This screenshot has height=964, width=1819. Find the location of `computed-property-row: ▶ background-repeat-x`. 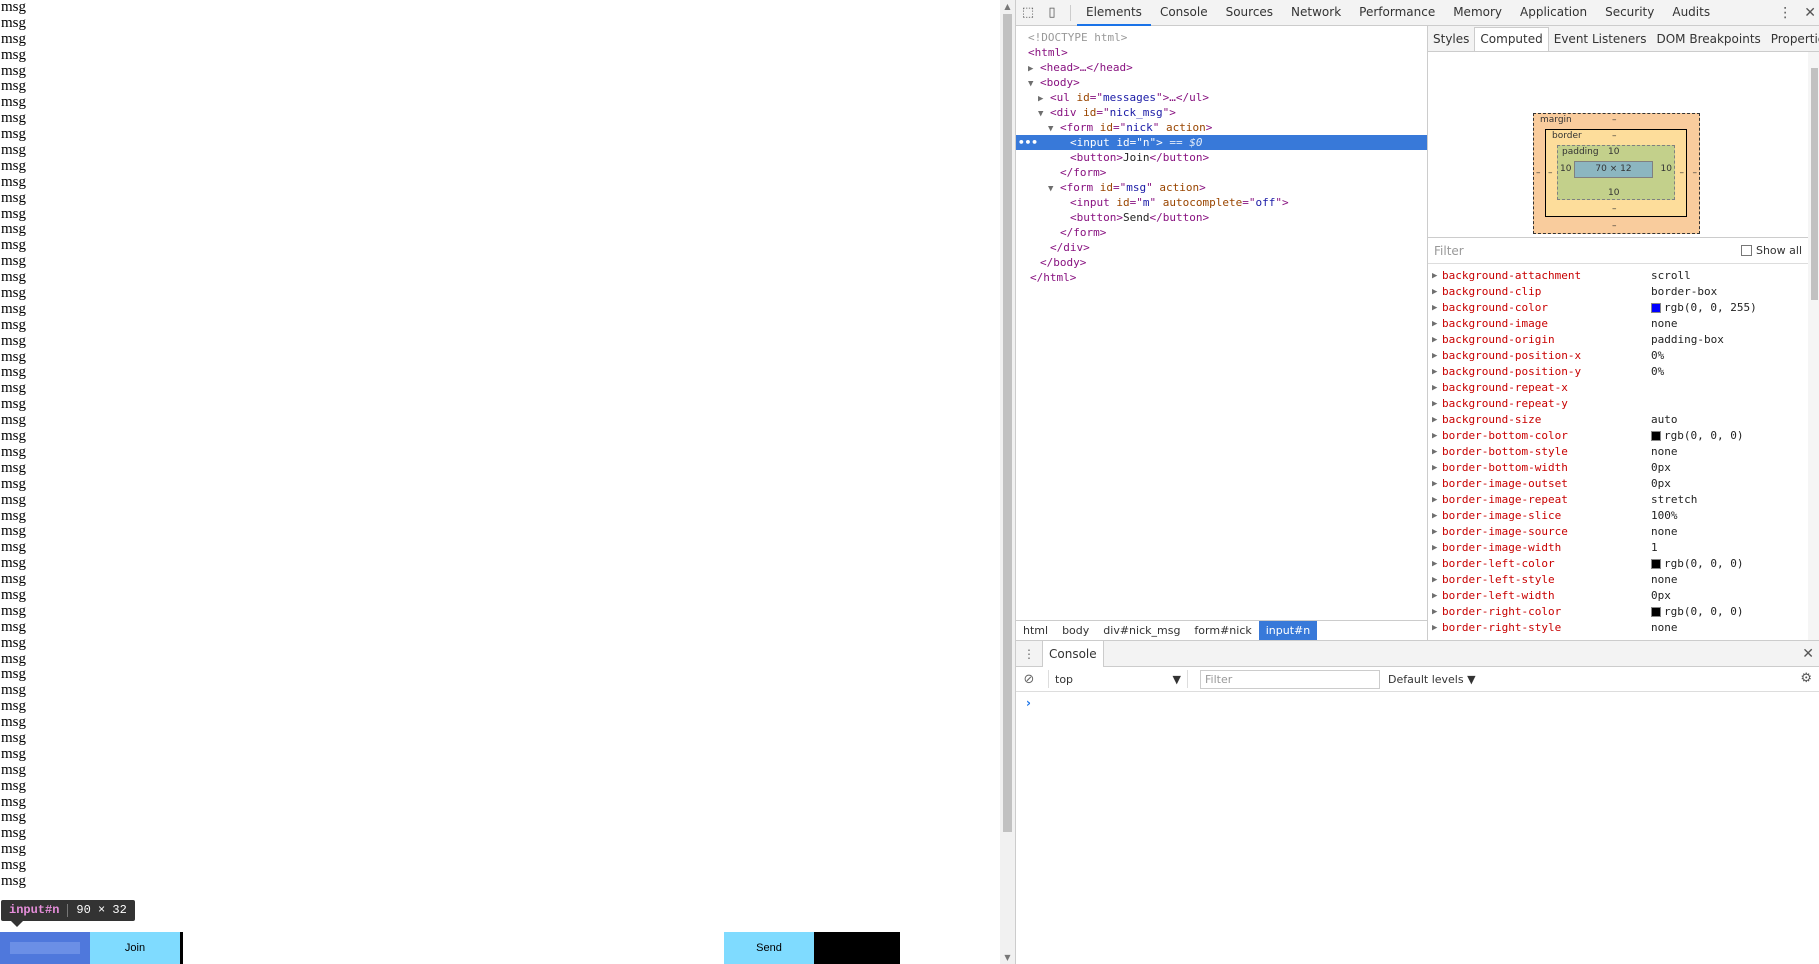

computed-property-row: ▶ background-repeat-x is located at coordinates (1618, 388).